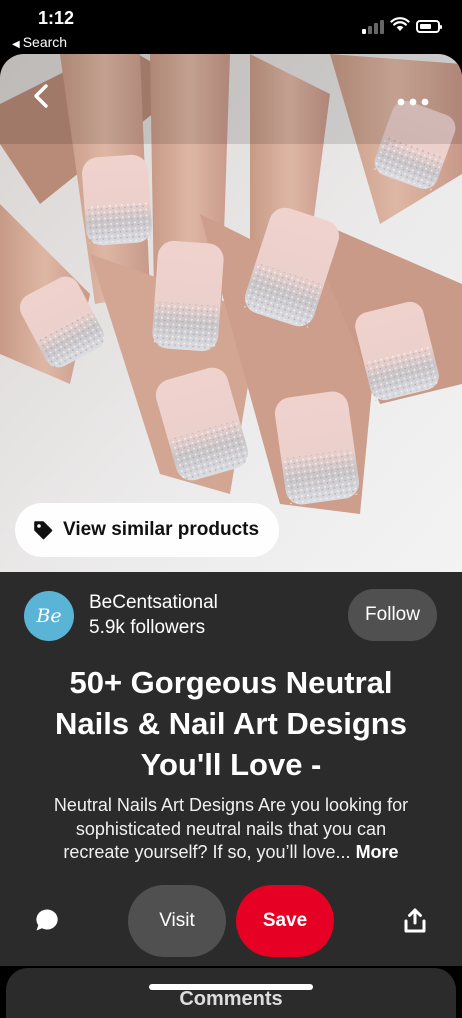 This screenshot has height=1018, width=462. Describe the element at coordinates (429, 26) in the screenshot. I see `battery-icon` at that location.